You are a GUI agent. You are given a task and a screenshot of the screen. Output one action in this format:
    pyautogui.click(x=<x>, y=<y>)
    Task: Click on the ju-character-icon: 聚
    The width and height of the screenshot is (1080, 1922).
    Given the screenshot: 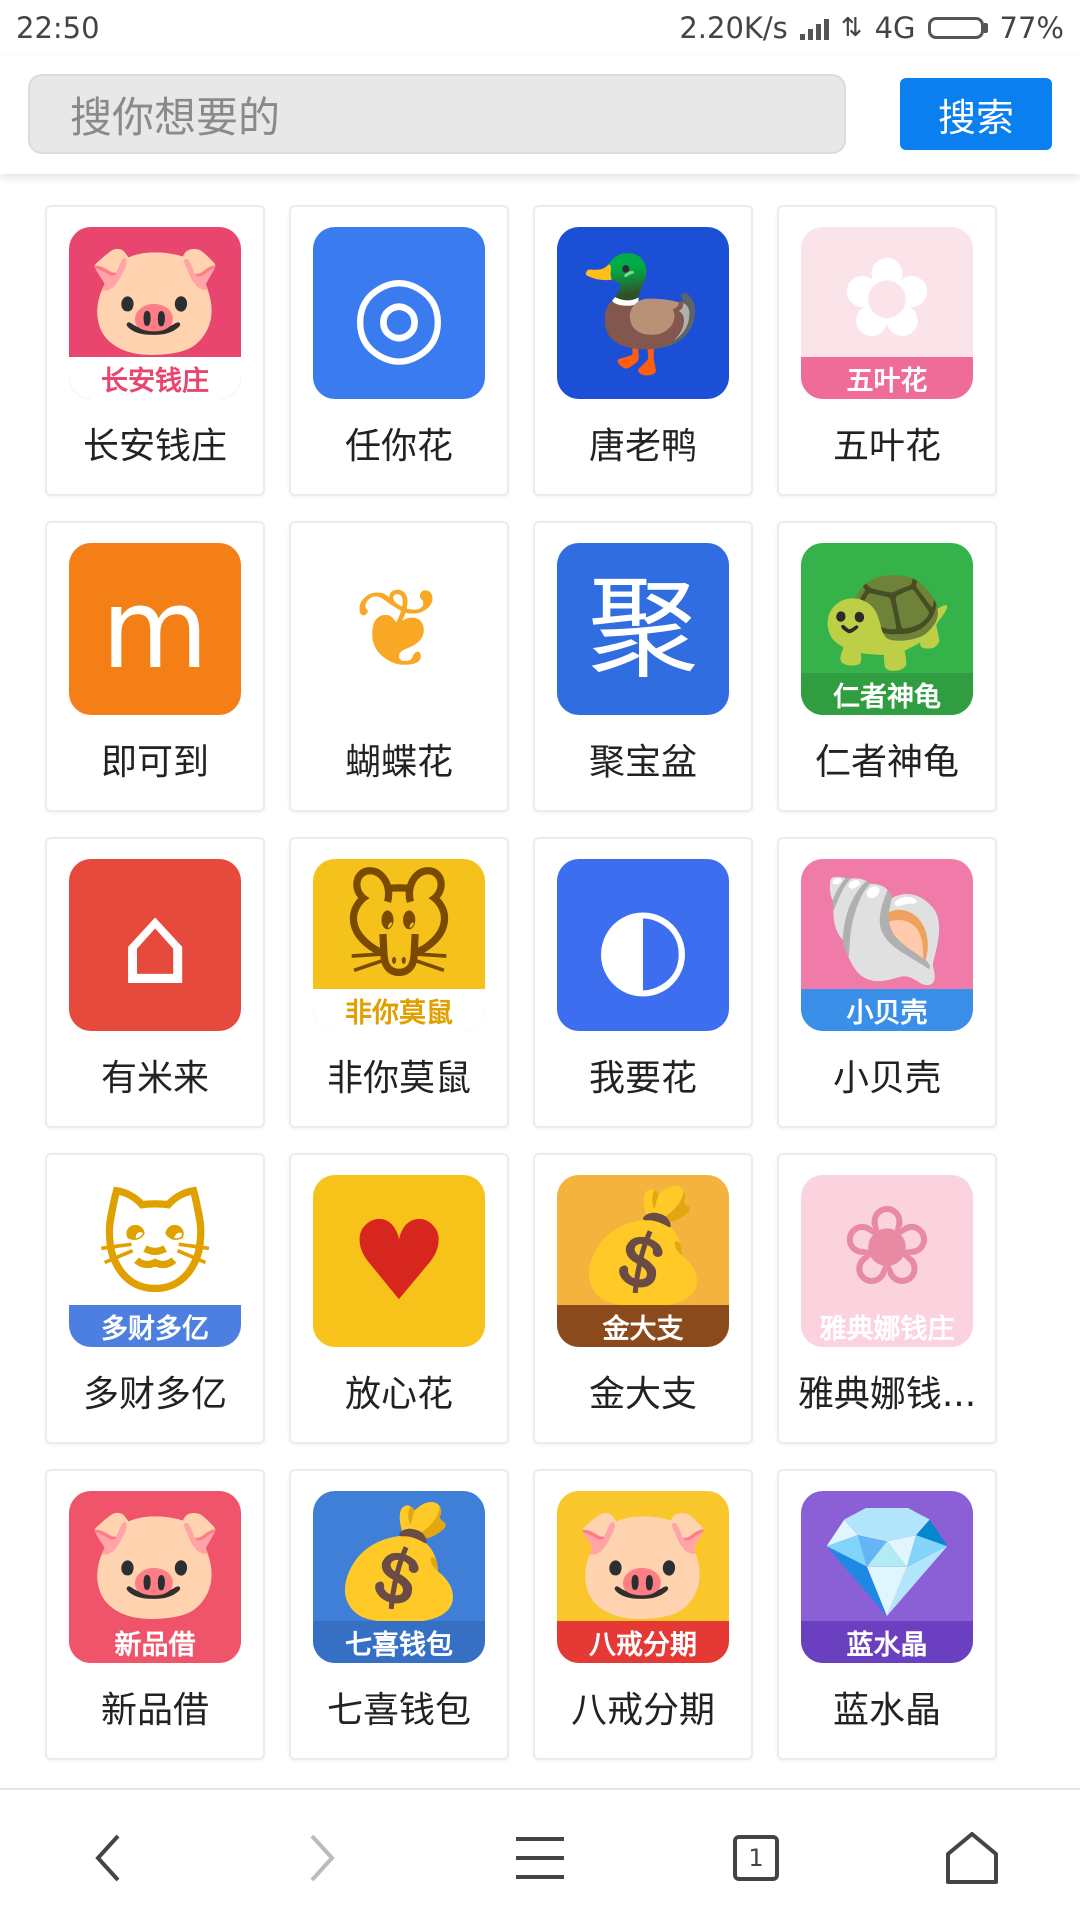 What is the action you would take?
    pyautogui.click(x=643, y=629)
    